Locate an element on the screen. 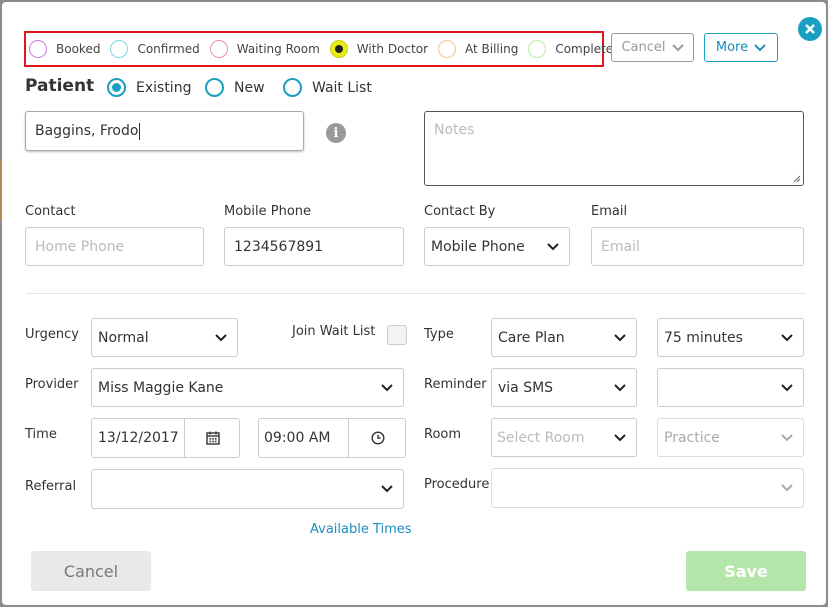 This screenshot has height=607, width=828. status-label: At Billing is located at coordinates (492, 49).